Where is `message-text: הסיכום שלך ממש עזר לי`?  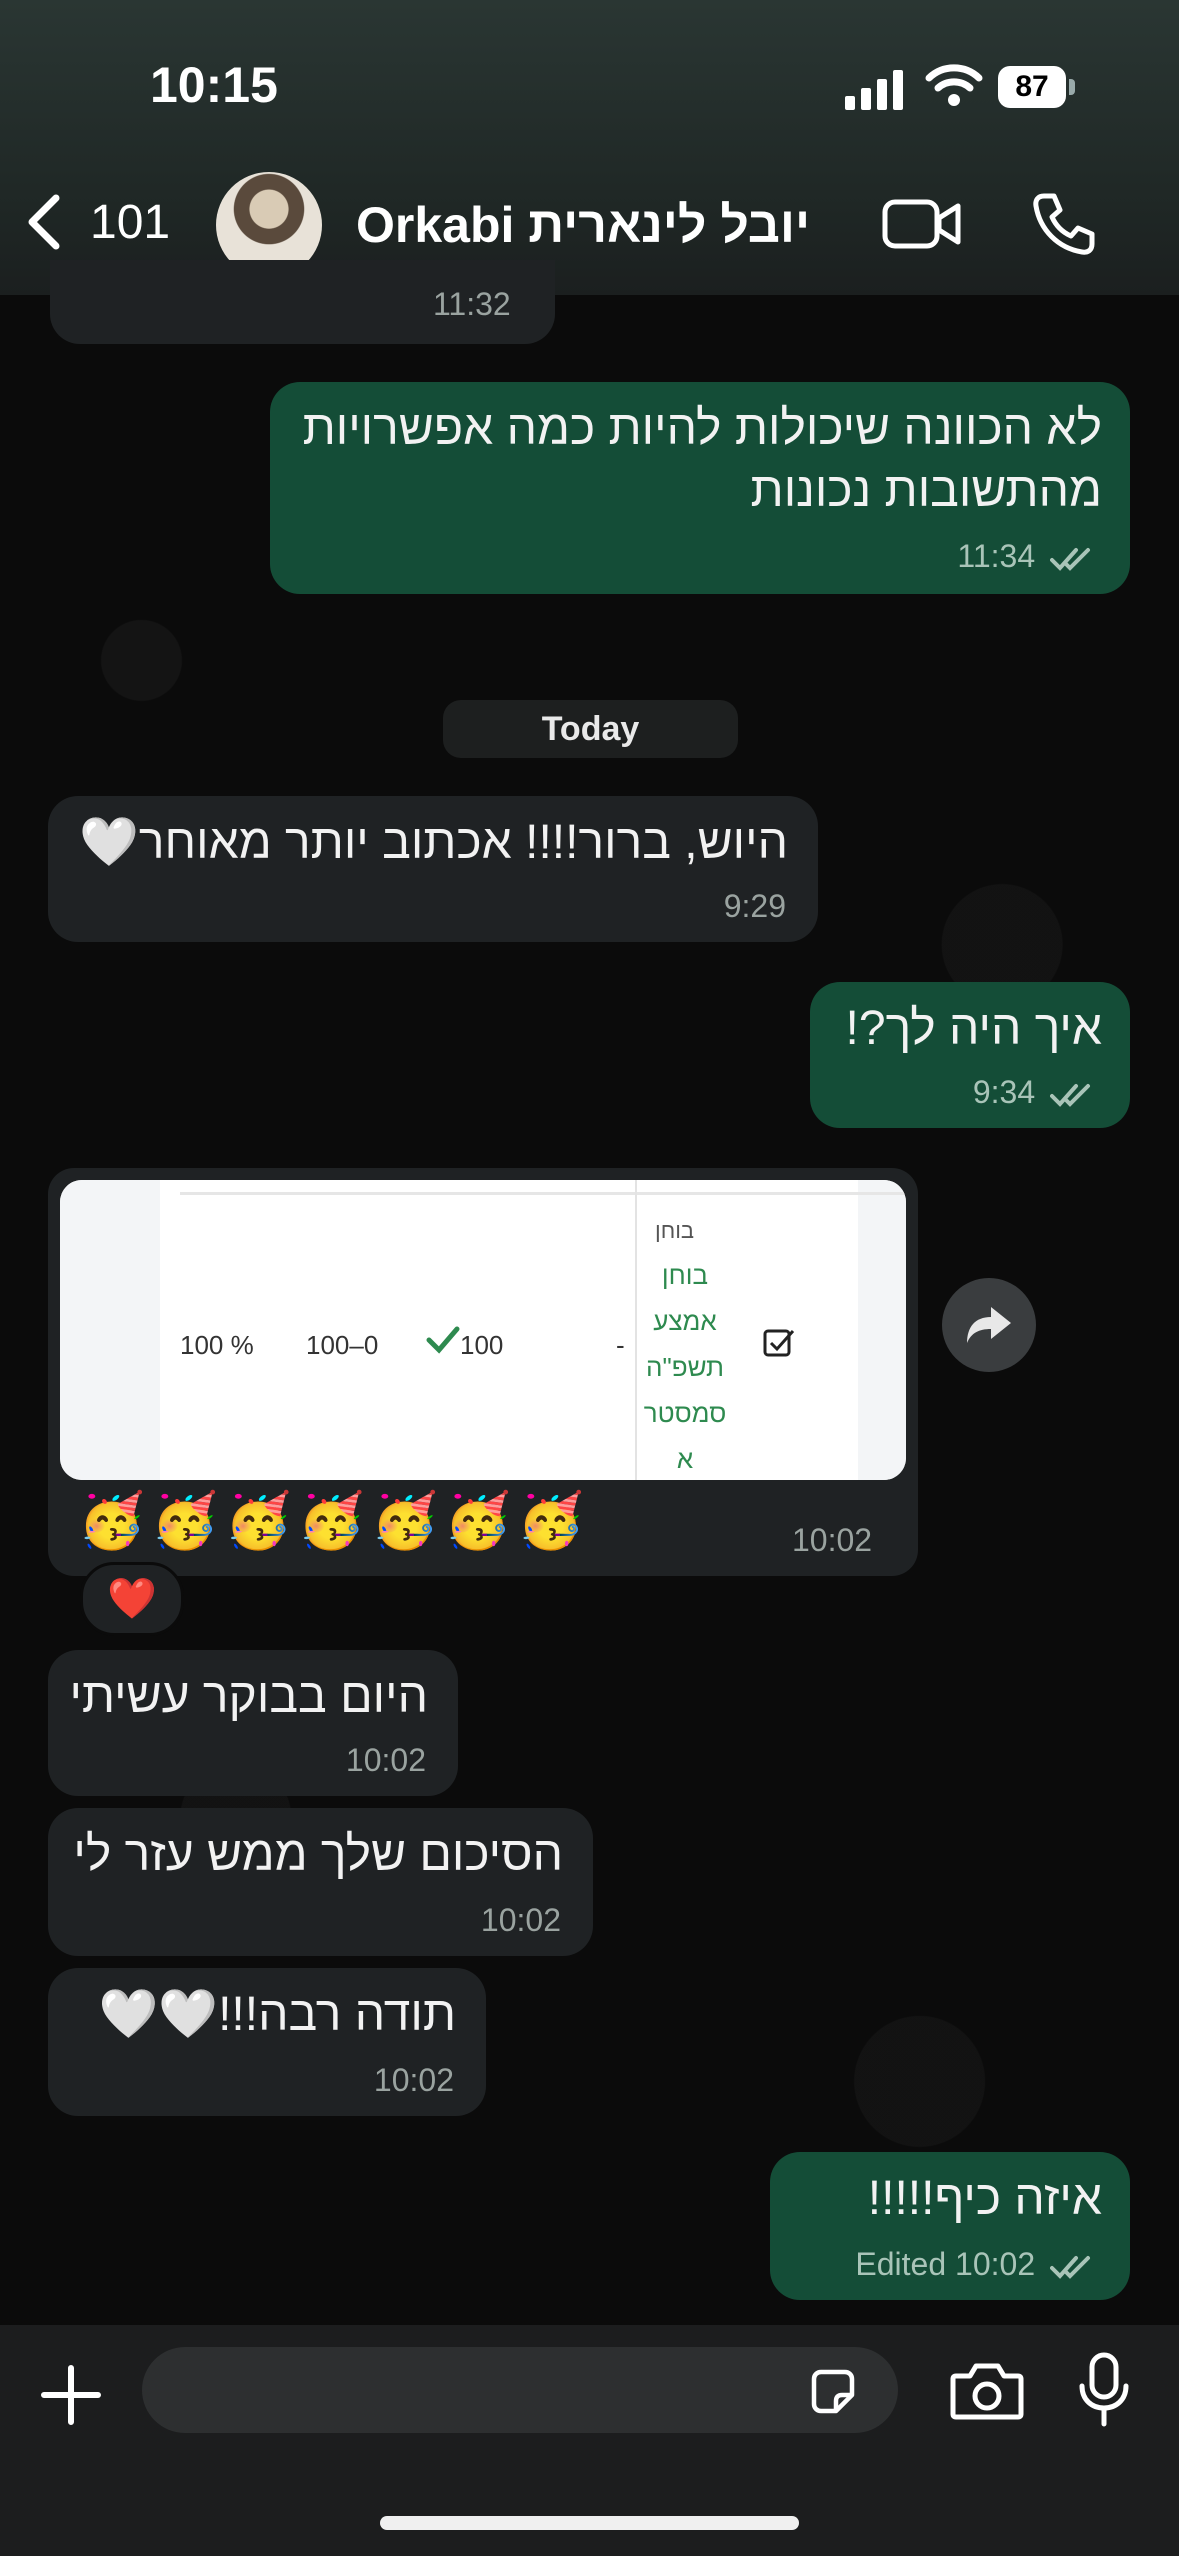
message-text: הסיכום שלך ממש עזר לי is located at coordinates (318, 1854).